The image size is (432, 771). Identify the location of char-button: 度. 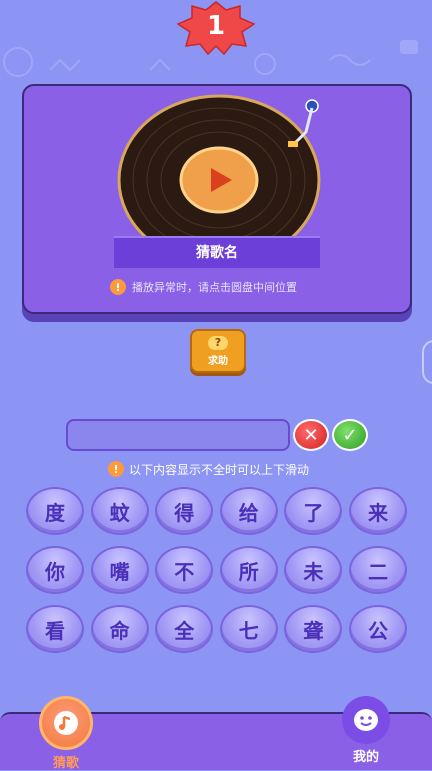
(55, 511).